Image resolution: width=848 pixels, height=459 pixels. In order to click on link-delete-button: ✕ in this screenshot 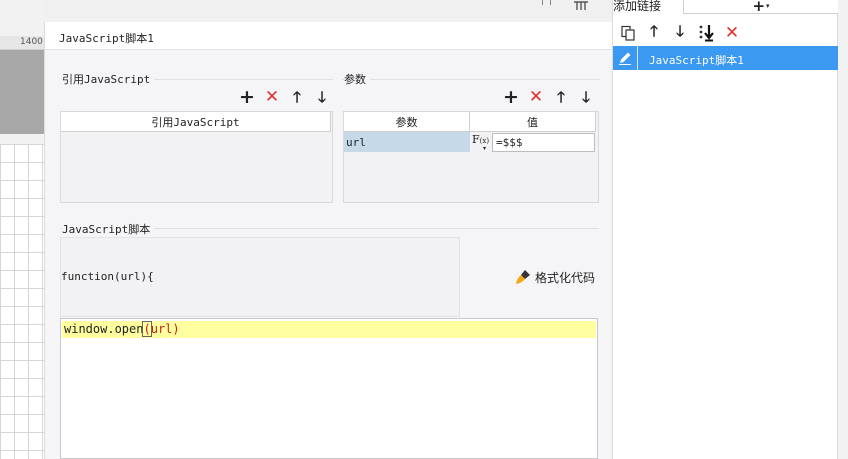, I will do `click(732, 33)`.